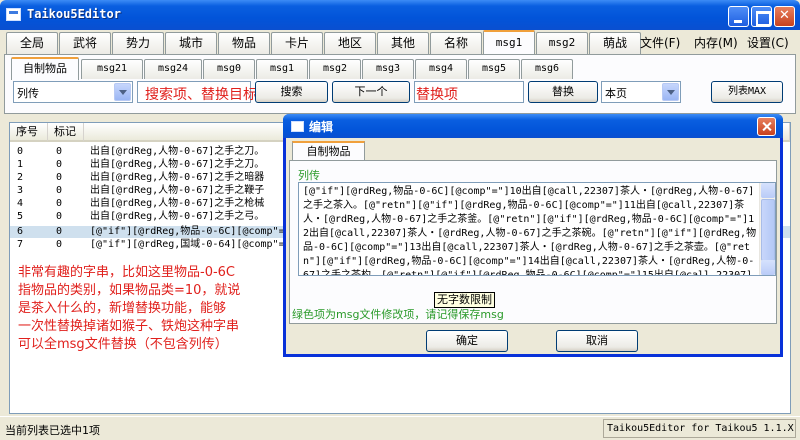 The width and height of the screenshot is (800, 440). Describe the element at coordinates (73, 92) in the screenshot. I see `search-field-combo: 列传` at that location.